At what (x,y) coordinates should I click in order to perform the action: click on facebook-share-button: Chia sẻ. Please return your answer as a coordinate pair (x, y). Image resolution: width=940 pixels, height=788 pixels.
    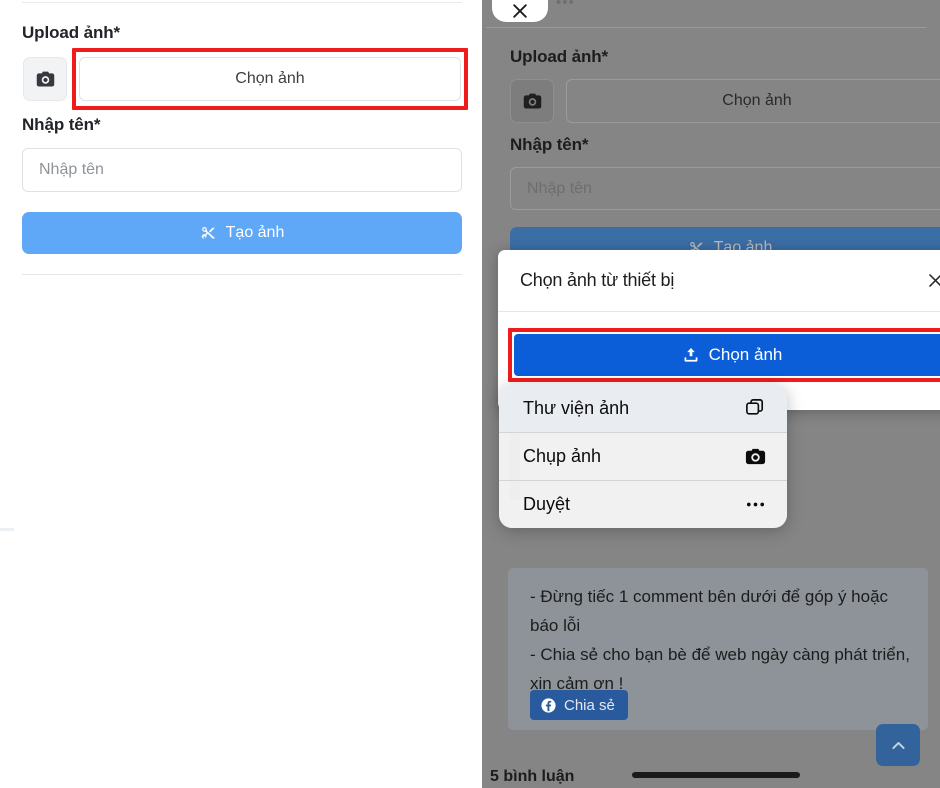
    Looking at the image, I should click on (579, 705).